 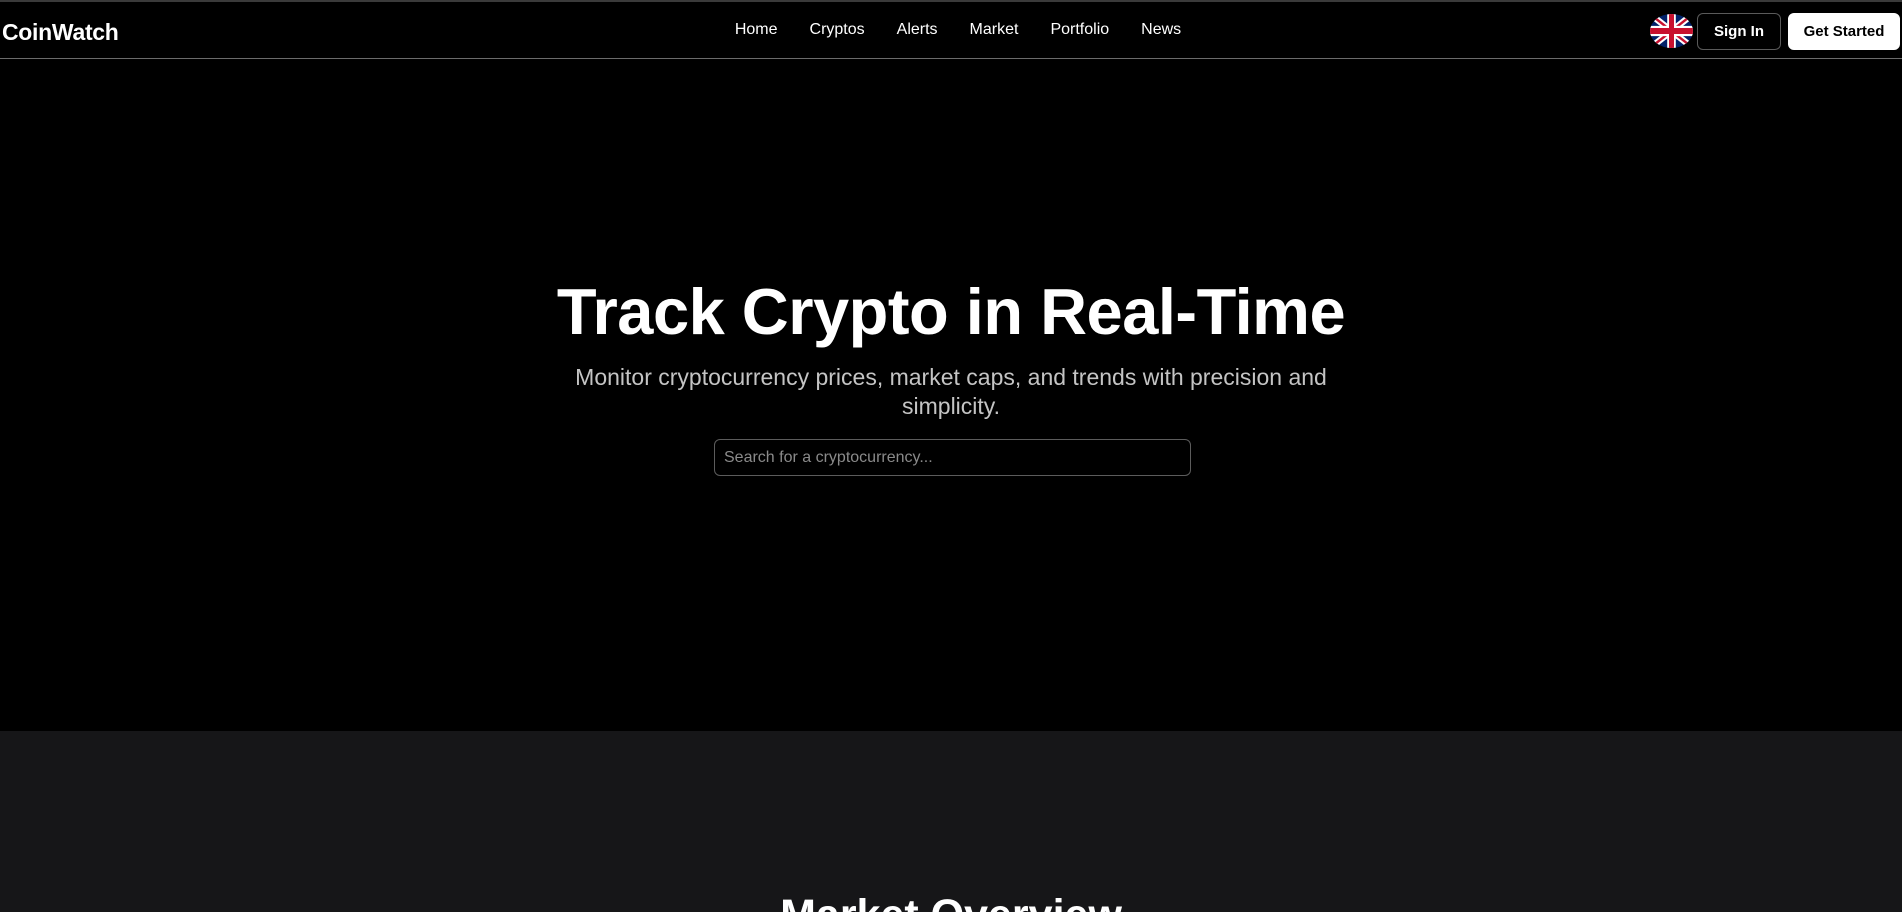 What do you see at coordinates (1739, 31) in the screenshot?
I see `sign-in-button: Sign In` at bounding box center [1739, 31].